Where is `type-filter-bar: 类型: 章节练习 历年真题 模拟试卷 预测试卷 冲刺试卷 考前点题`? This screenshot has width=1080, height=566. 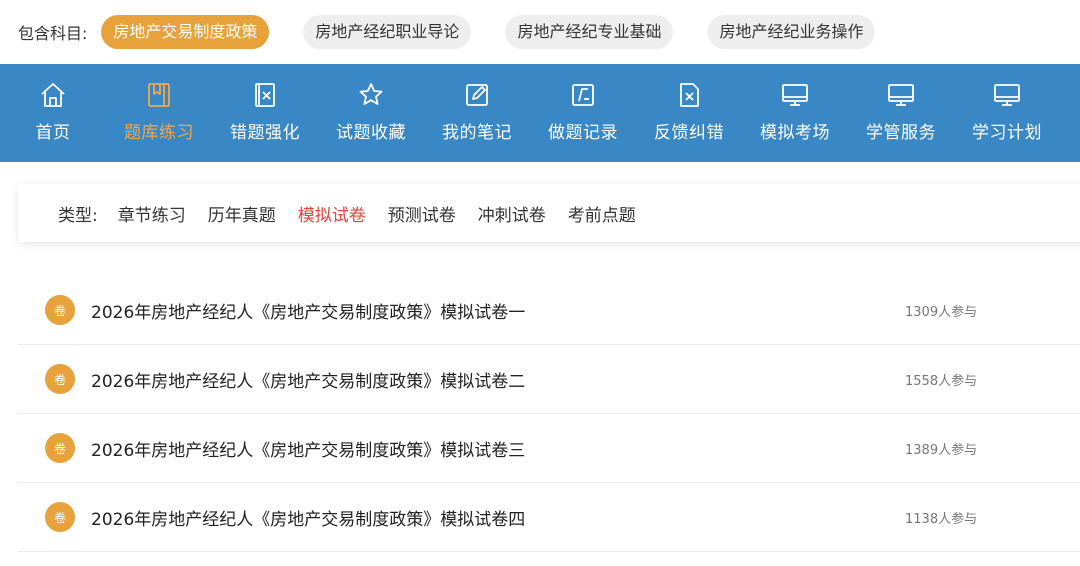
type-filter-bar: 类型: 章节练习 历年真题 模拟试卷 预测试卷 冲刺试卷 考前点题 is located at coordinates (549, 213).